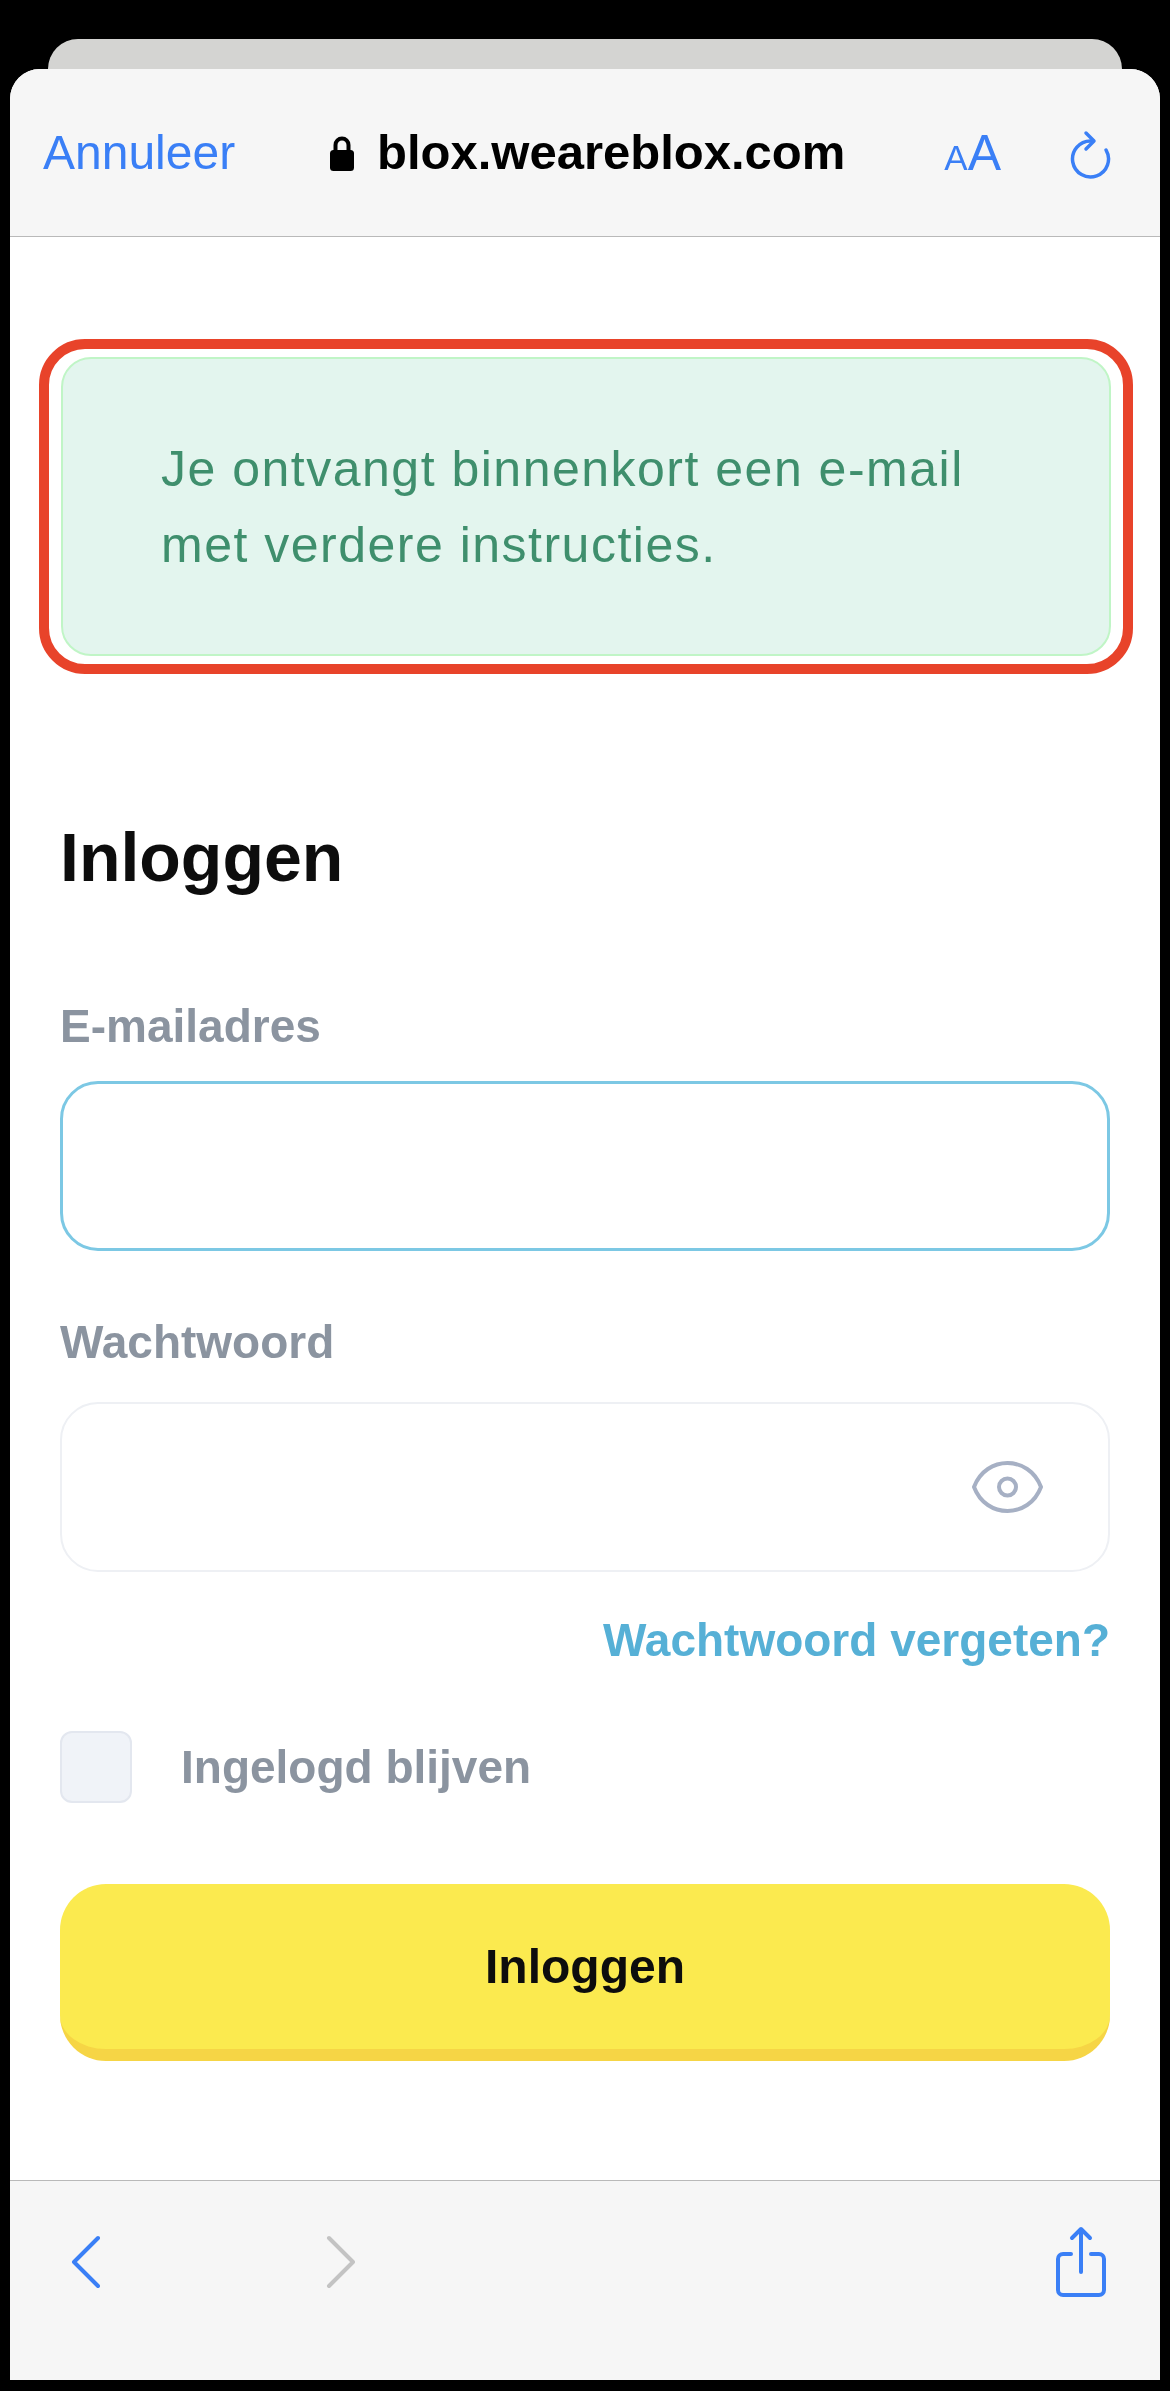  Describe the element at coordinates (563, 507) in the screenshot. I see `alert-message: Je ontvangt binnenkort een e-mail met verdere instructies.` at that location.